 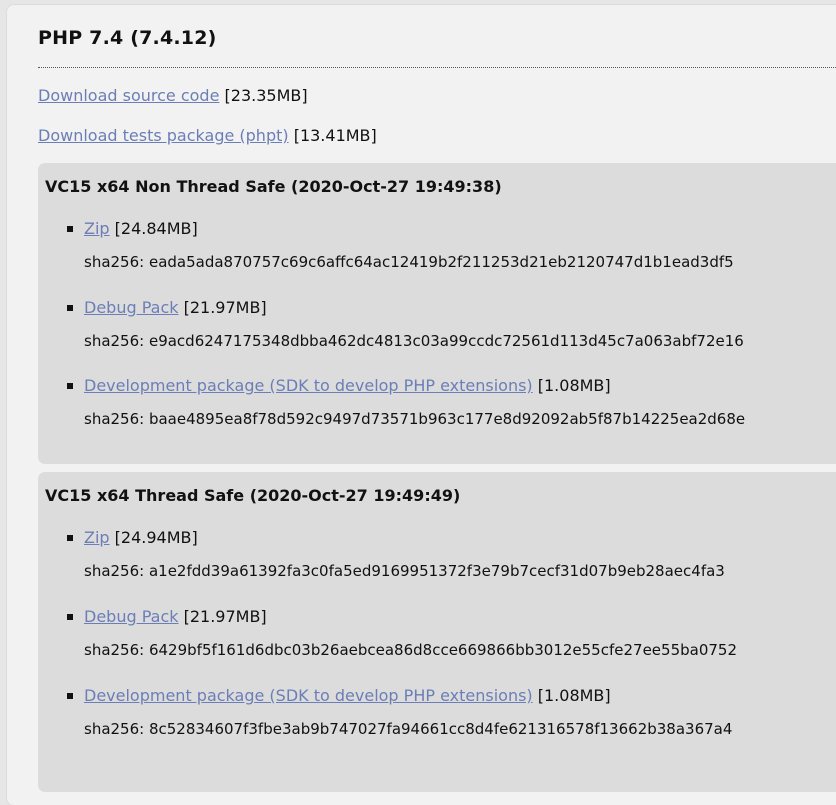 I want to click on package-zip: Zip [24.94MB], so click(x=132, y=537).